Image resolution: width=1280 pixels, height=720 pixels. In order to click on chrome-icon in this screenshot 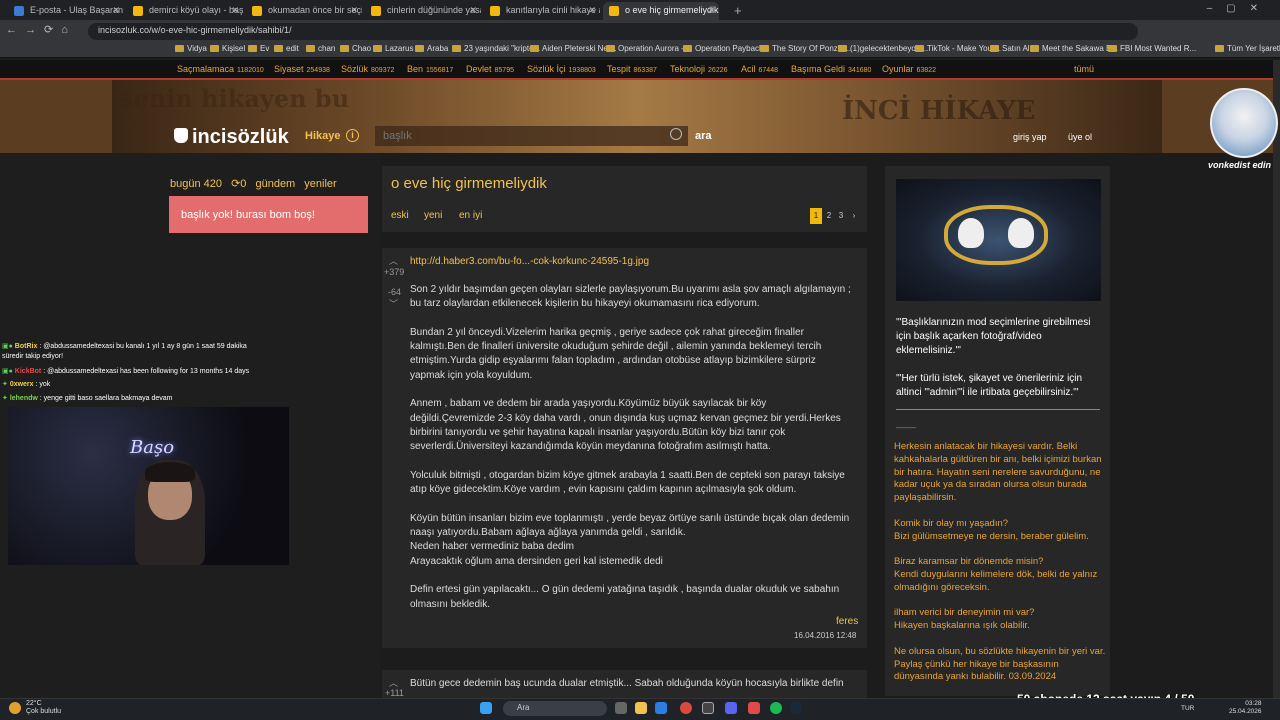, I will do `click(686, 708)`.